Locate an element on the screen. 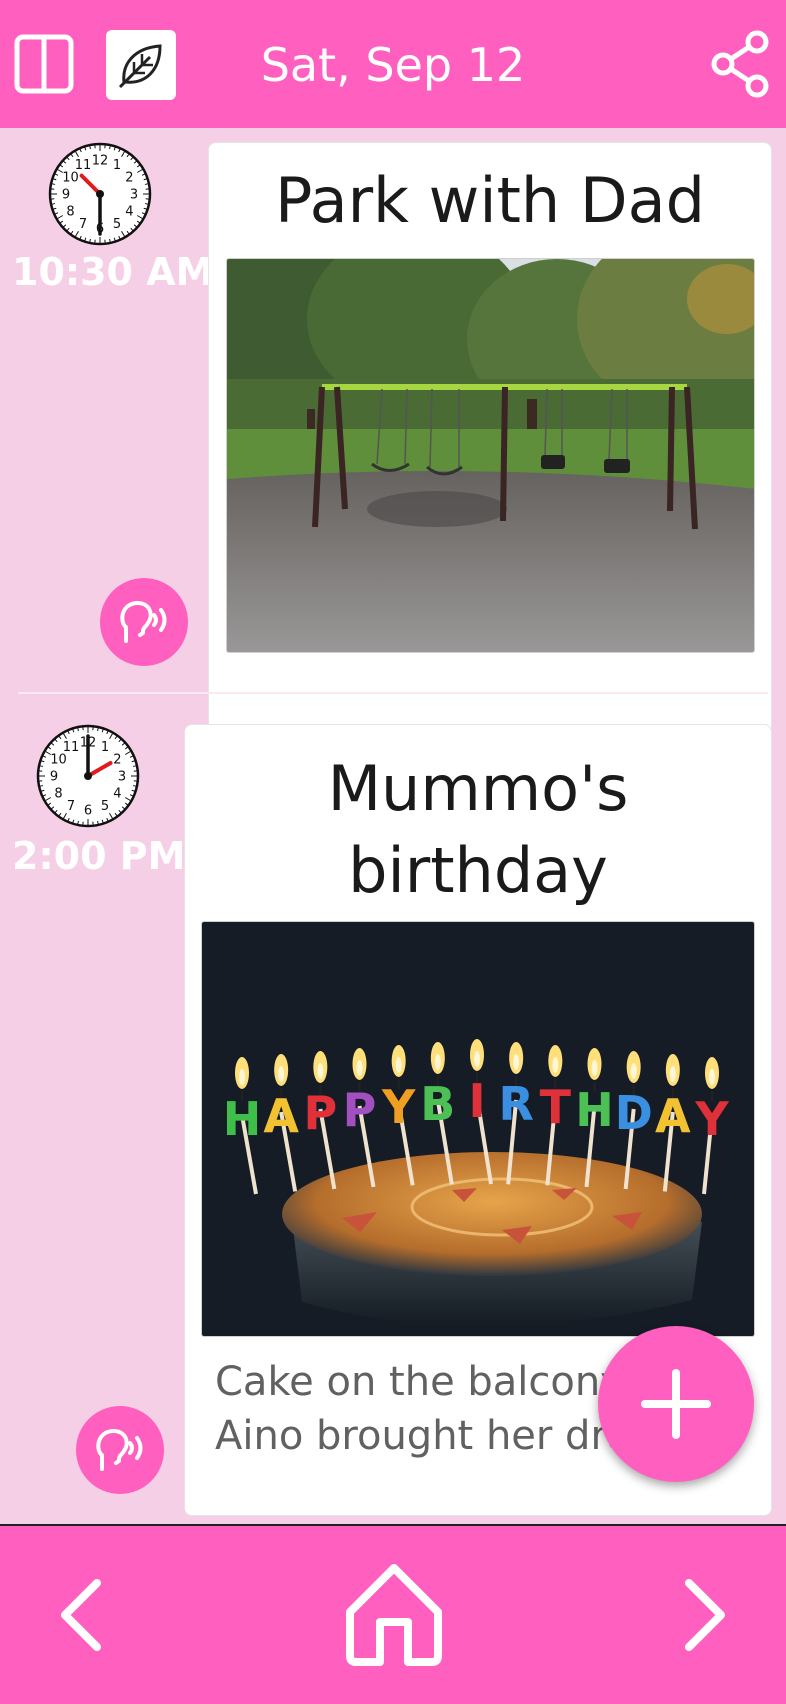 This screenshot has width=786, height=1704. clock-number: 12 is located at coordinates (100, 161).